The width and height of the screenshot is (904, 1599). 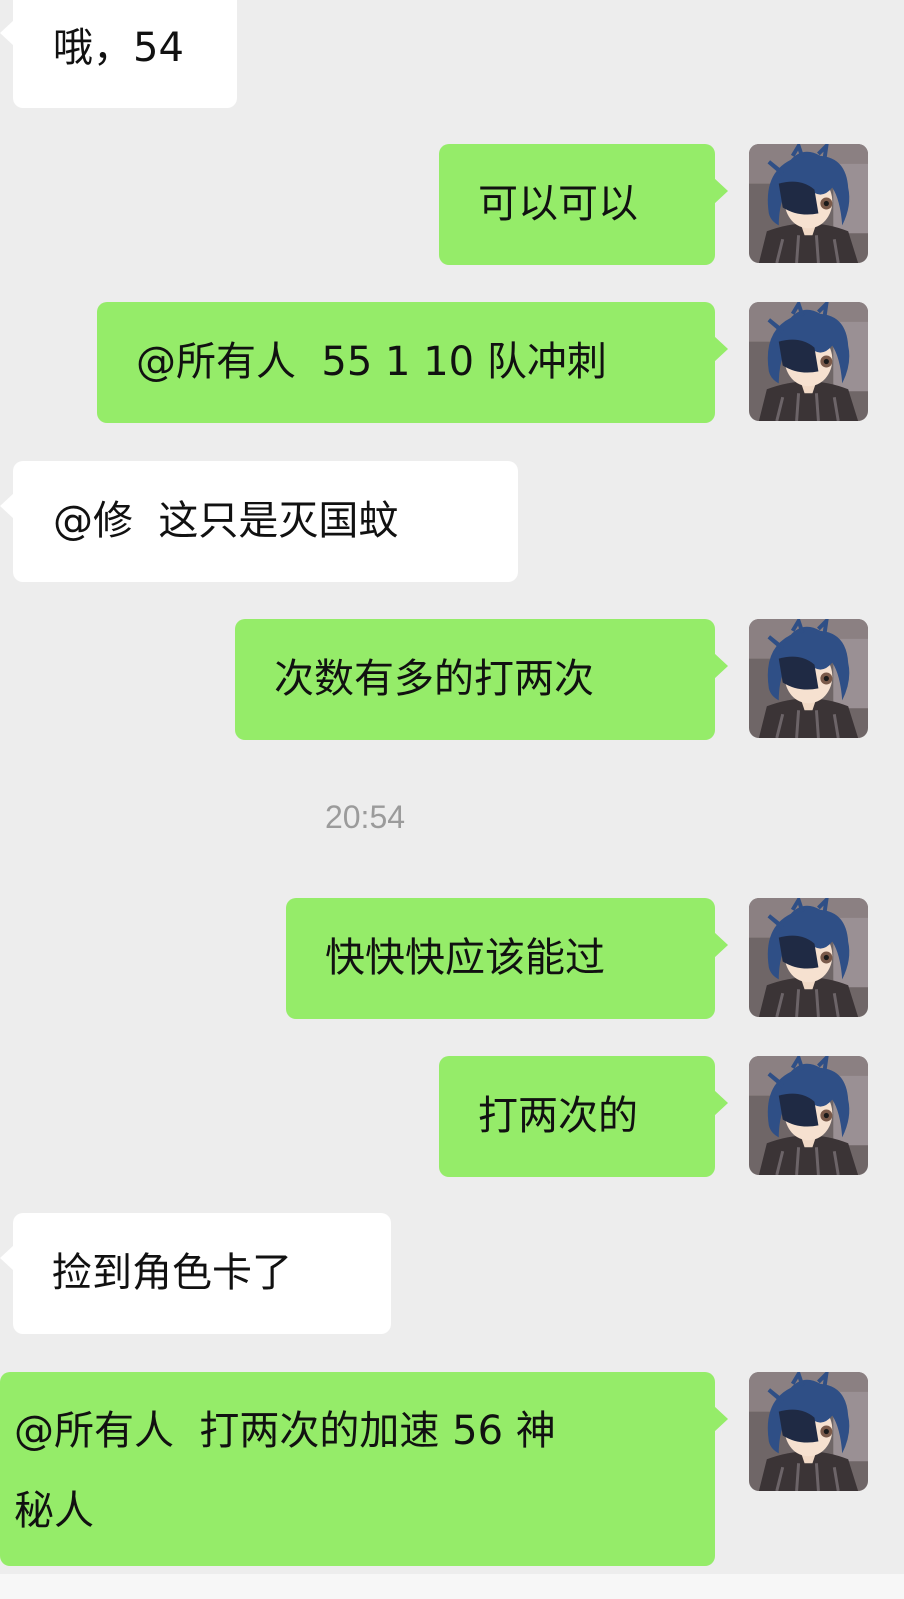 What do you see at coordinates (434, 679) in the screenshot?
I see `message-text: 次数有多的打两次` at bounding box center [434, 679].